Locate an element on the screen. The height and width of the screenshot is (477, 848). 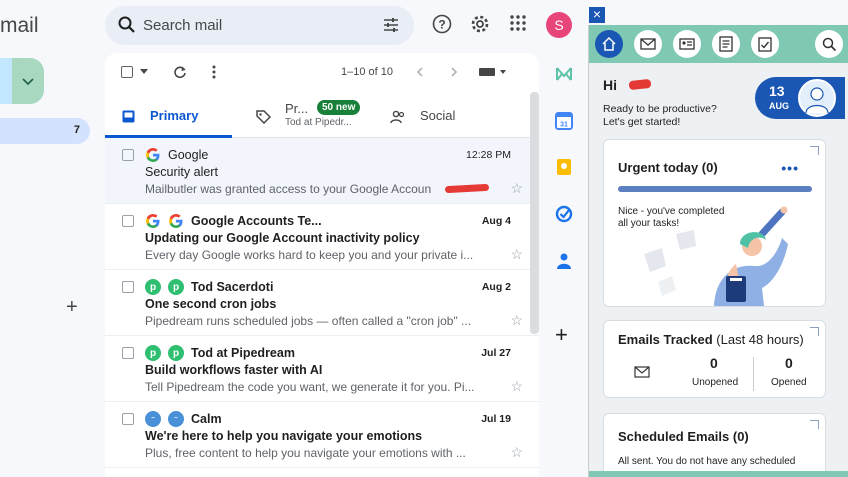
search-bar: Search mail is located at coordinates (259, 25).